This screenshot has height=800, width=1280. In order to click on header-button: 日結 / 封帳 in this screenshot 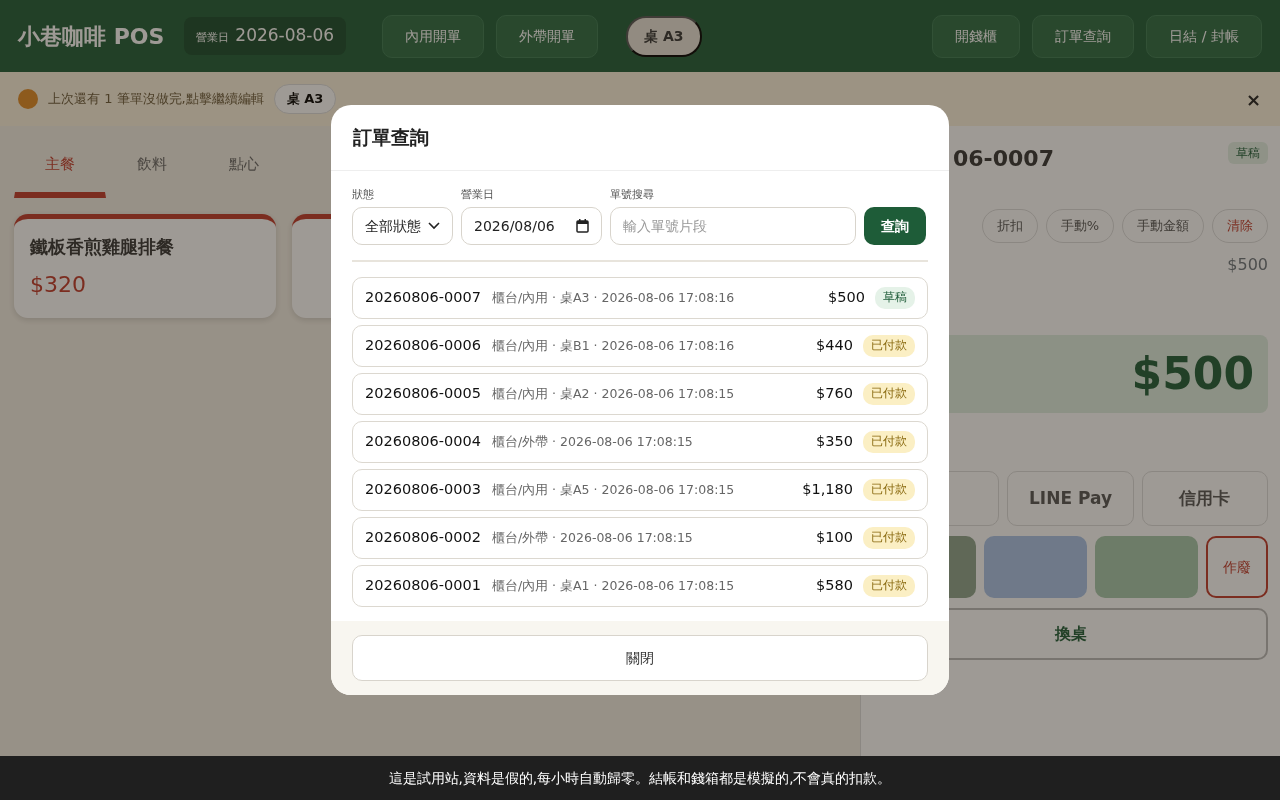, I will do `click(1204, 36)`.